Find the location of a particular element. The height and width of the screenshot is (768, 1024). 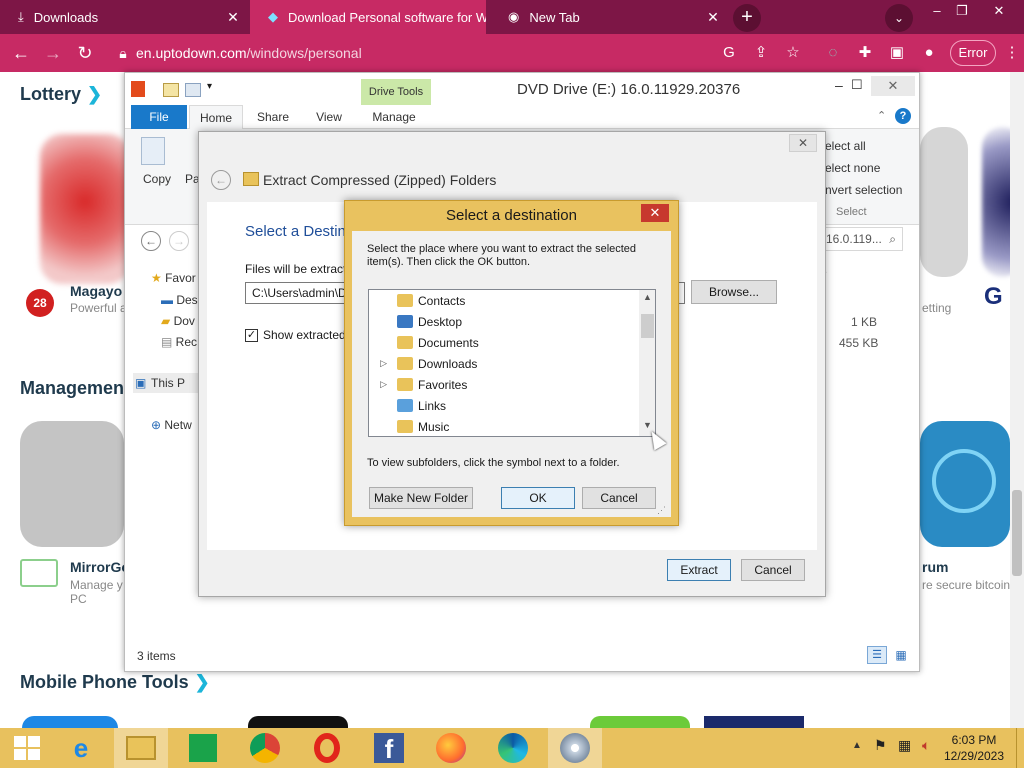

tab-file: File is located at coordinates (159, 117).